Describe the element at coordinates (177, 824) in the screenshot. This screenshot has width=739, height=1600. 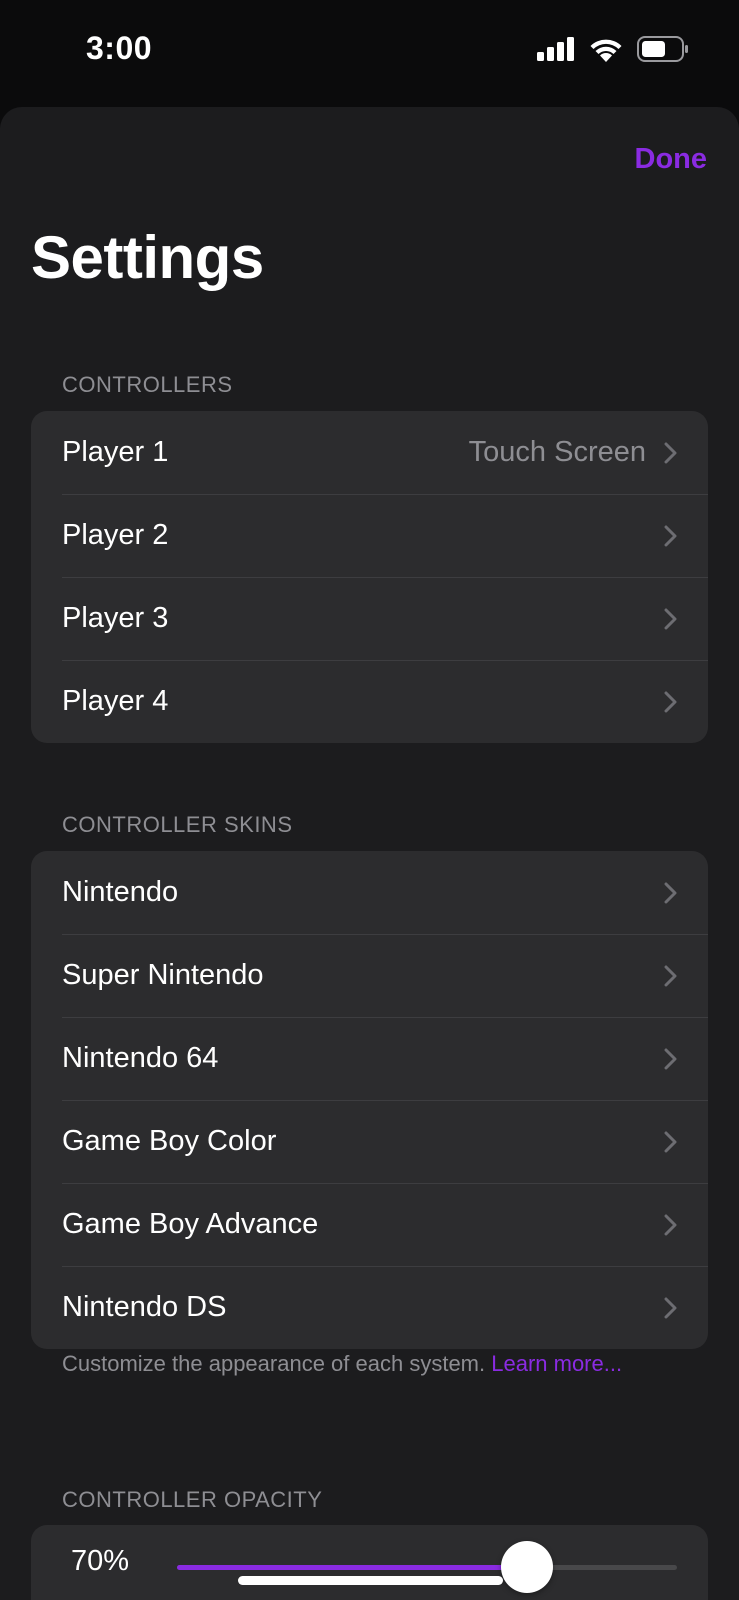
I see `controller-skins-section-header: CONTROLLER SKINS` at that location.